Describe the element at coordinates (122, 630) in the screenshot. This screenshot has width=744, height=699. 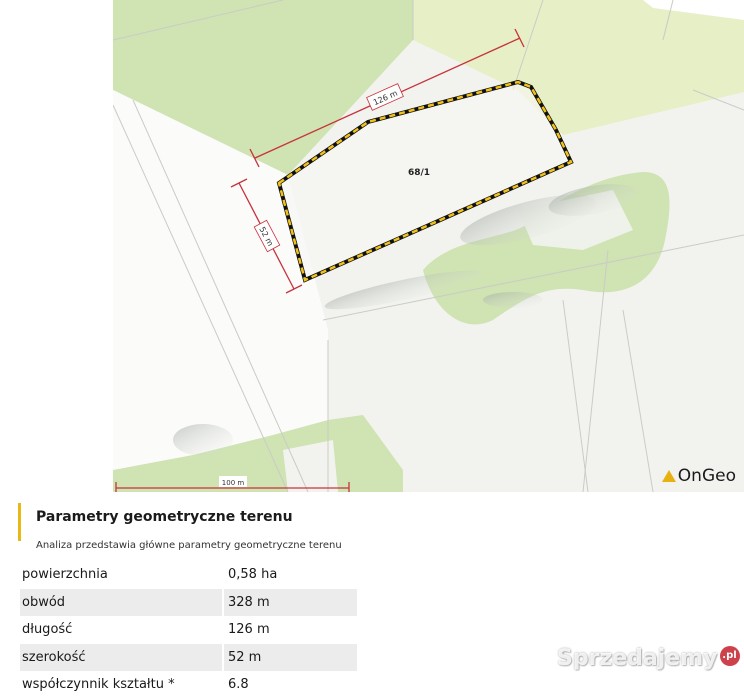
I see `param-label: długość` at that location.